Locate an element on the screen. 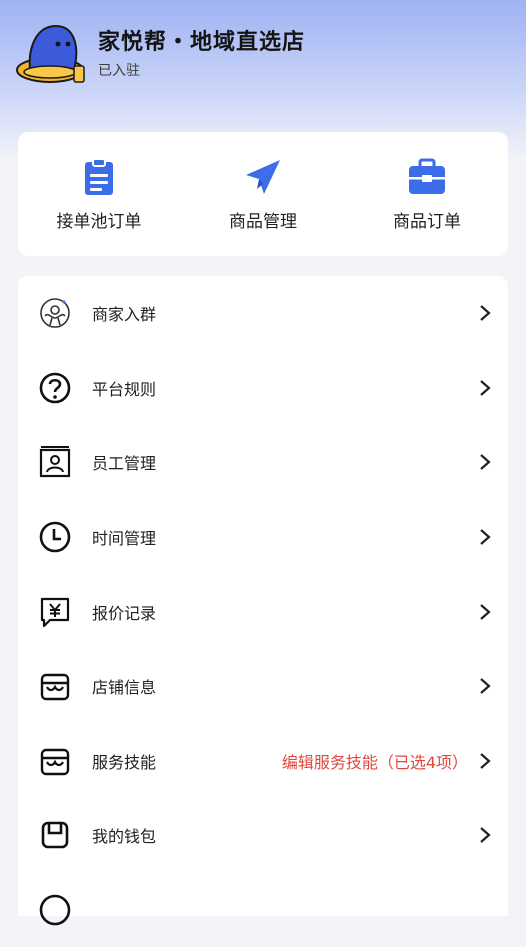 The image size is (526, 947). clipboard-icon is located at coordinates (99, 176).